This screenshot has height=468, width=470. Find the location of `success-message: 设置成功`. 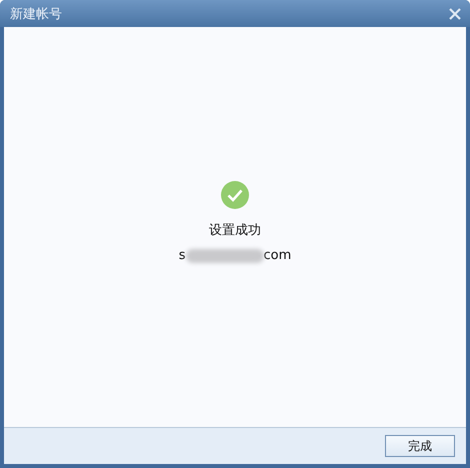

success-message: 设置成功 is located at coordinates (235, 230).